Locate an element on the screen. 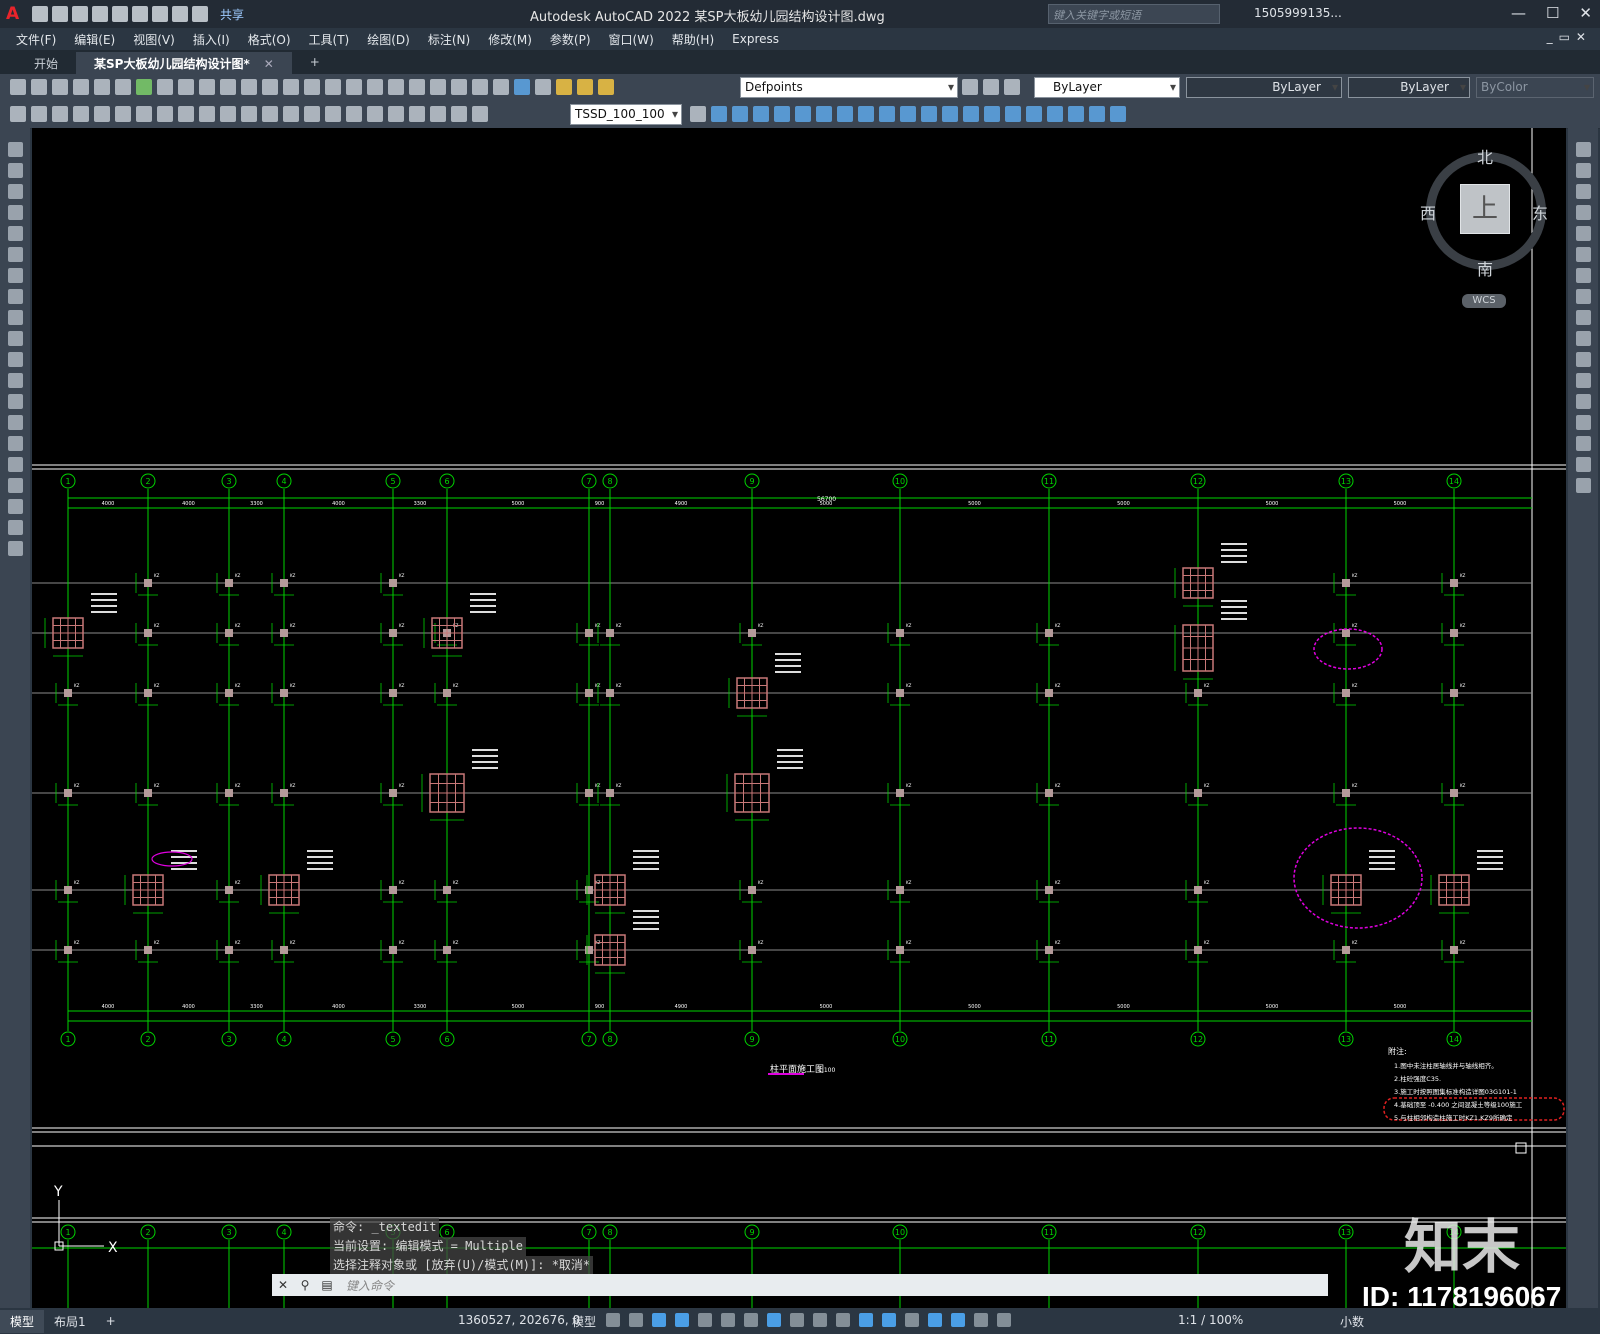 The height and width of the screenshot is (1334, 1600). dim-text-edit-icon is located at coordinates (459, 114).